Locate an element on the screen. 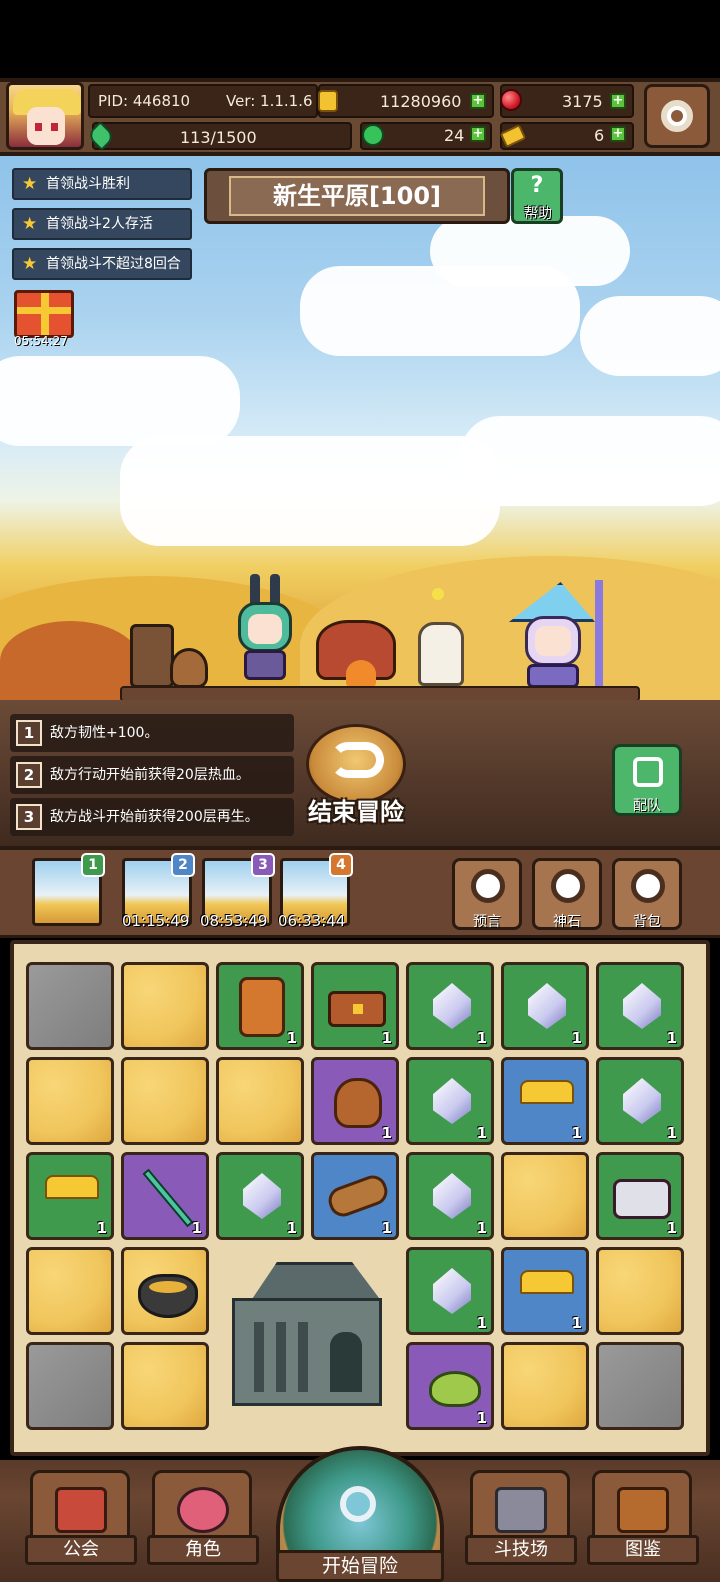  gift-icon is located at coordinates (45, 314).